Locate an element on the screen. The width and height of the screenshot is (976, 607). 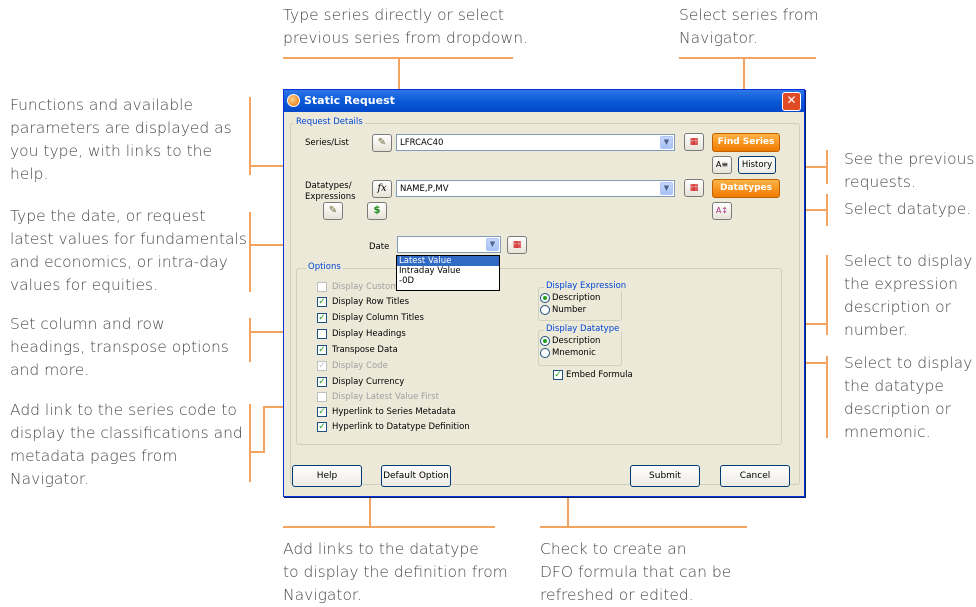
datatype-description-radio is located at coordinates (545, 341).